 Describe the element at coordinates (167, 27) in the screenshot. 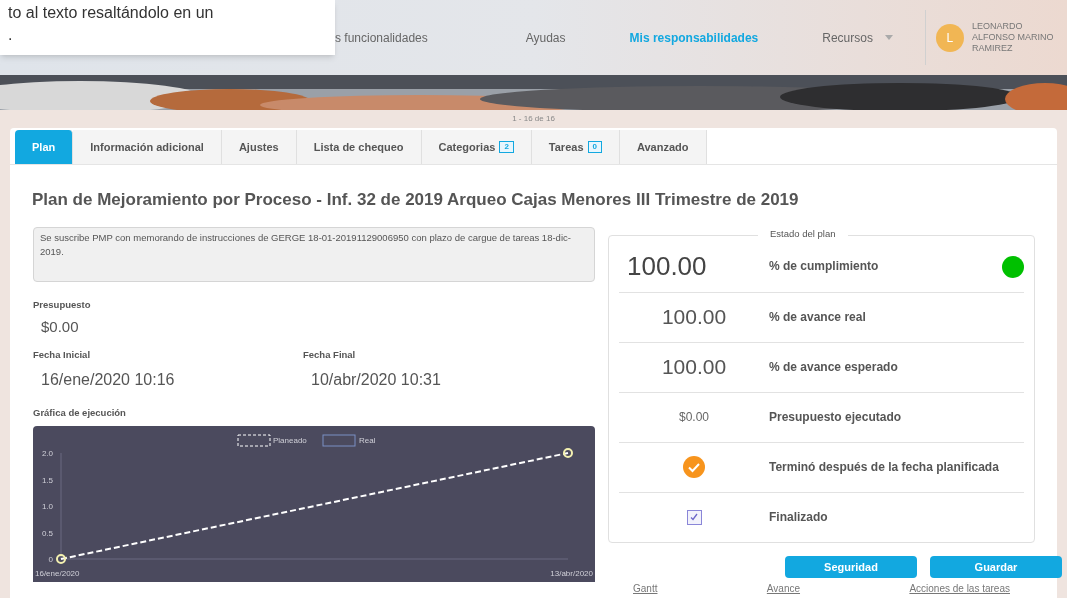

I see `tooltip: to al texto resaltándolo en un .` at that location.